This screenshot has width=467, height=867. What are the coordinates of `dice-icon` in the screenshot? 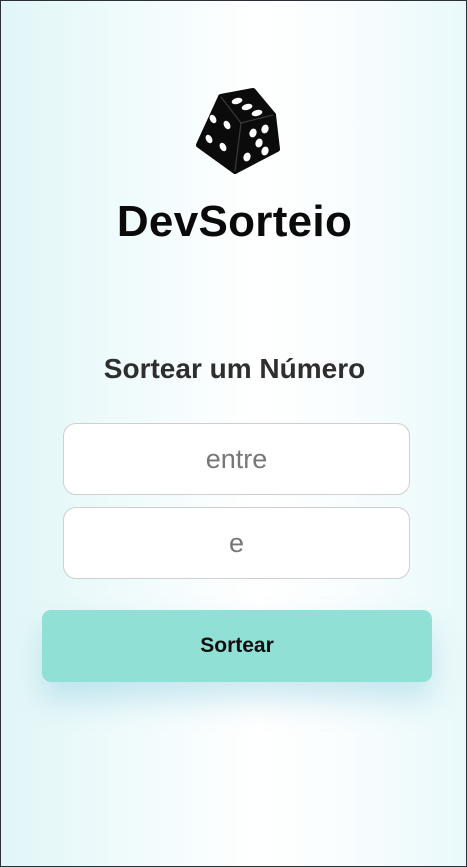 It's located at (238, 131).